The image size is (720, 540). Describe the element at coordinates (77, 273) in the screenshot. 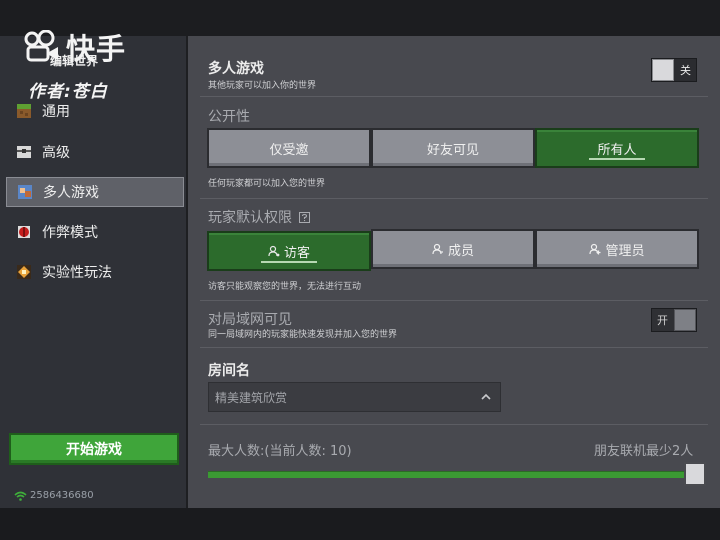

I see `sidebar-item-label: 实验性玩法` at that location.